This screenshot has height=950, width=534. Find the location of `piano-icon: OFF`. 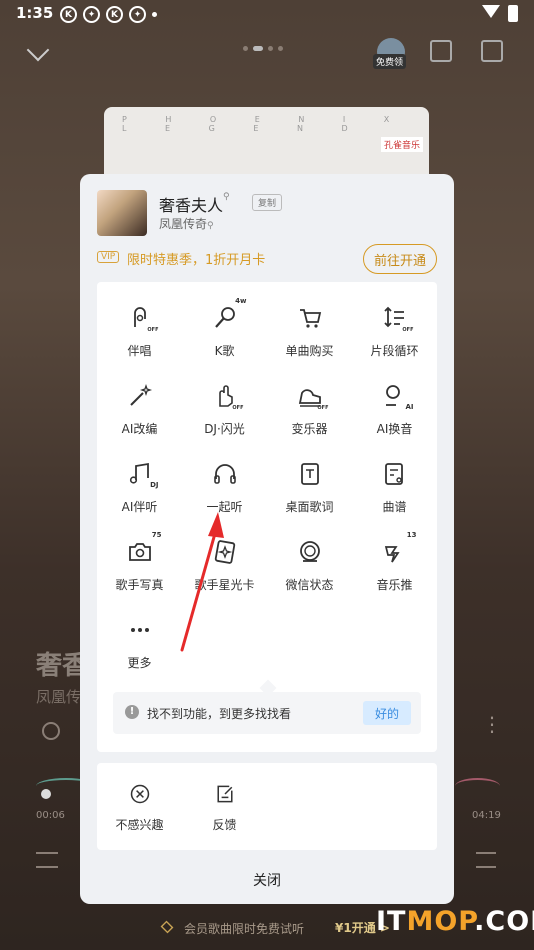

piano-icon: OFF is located at coordinates (313, 397).